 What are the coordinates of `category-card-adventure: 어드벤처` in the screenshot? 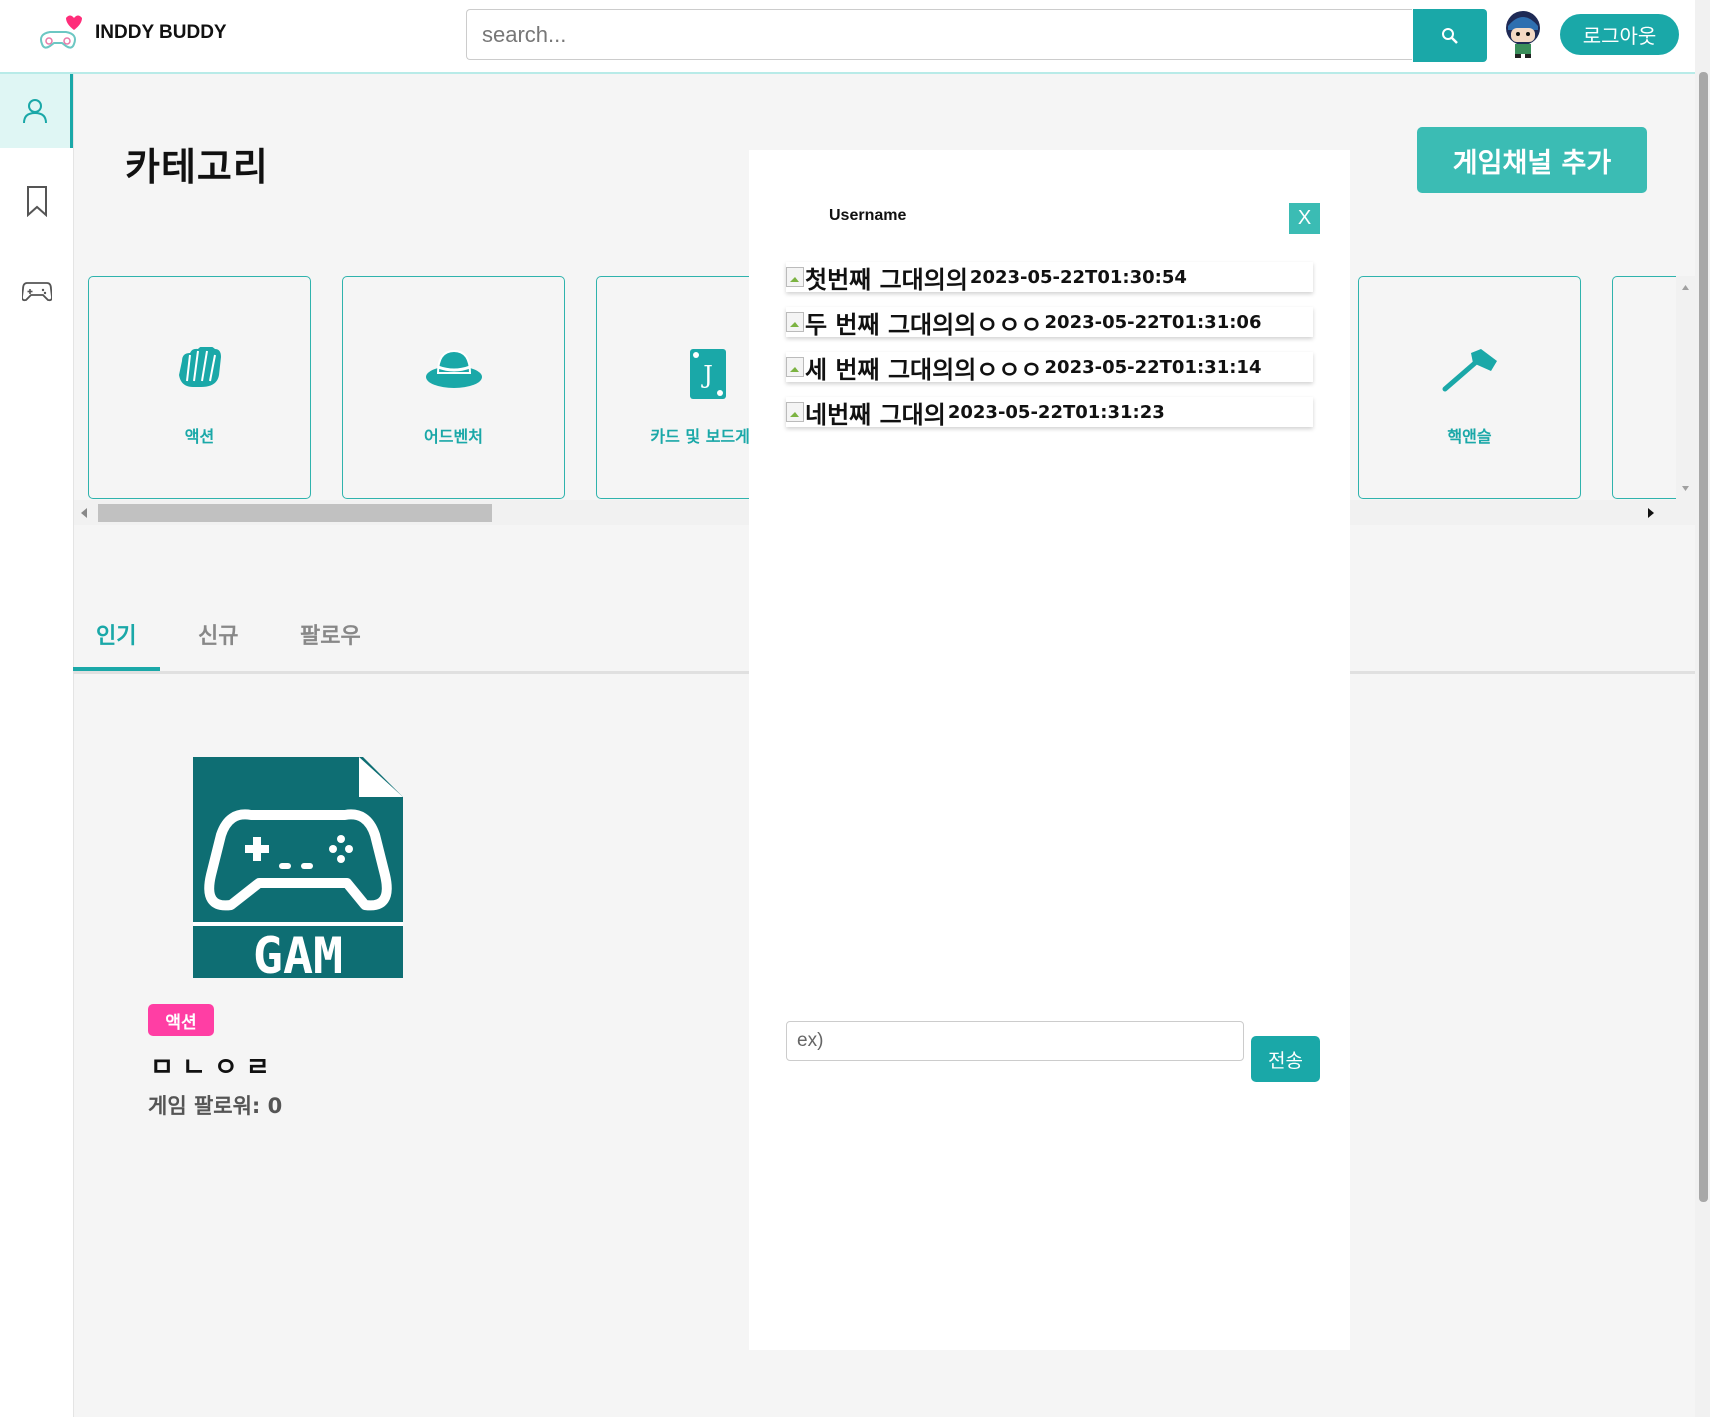 It's located at (453, 387).